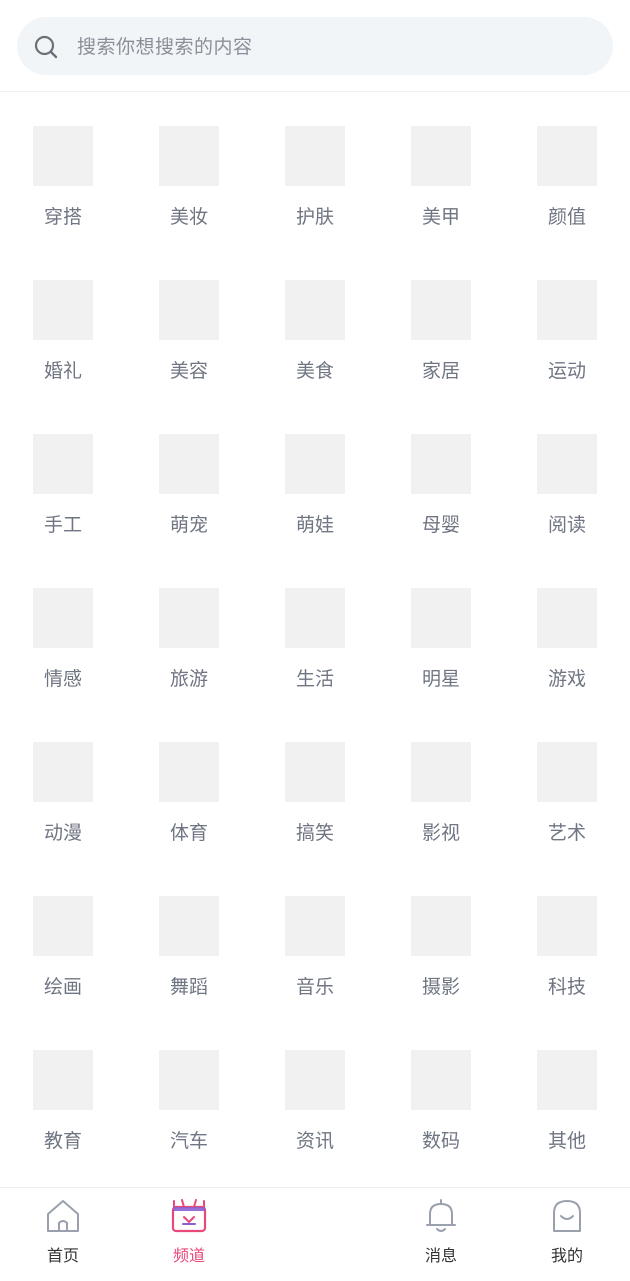 This screenshot has height=1281, width=630. I want to click on channel-item: 颜值, so click(567, 169).